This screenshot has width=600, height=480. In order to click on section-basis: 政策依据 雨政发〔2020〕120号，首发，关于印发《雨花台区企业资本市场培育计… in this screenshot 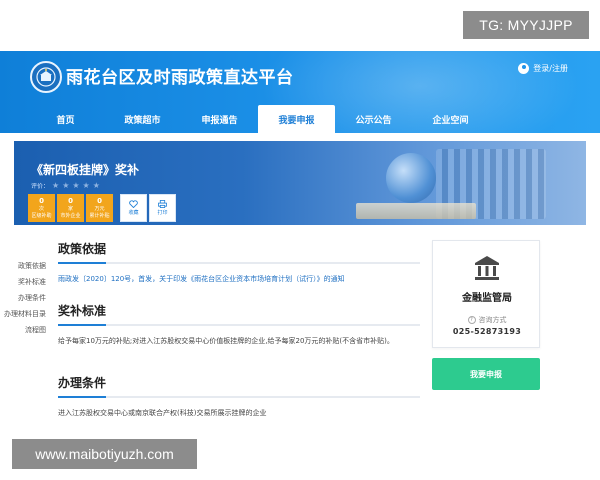, I will do `click(239, 262)`.